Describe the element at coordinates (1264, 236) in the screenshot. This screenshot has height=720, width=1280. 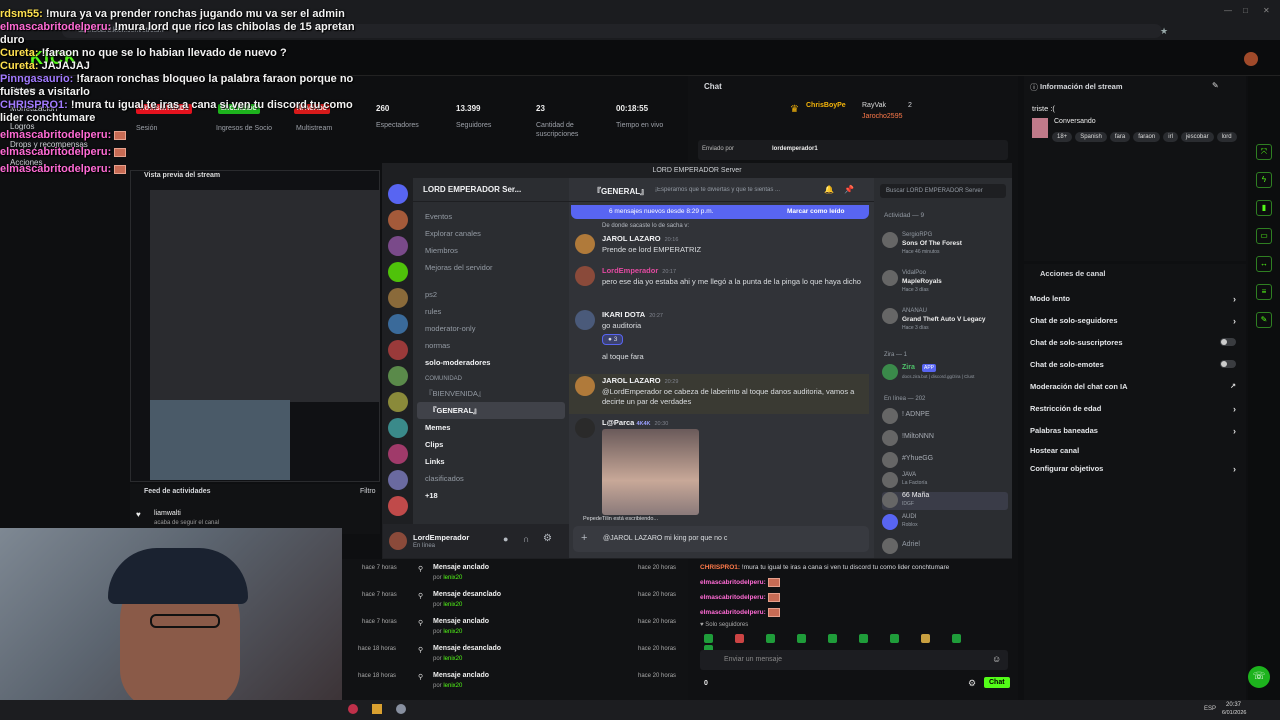
I see `chat-icon: ▭` at that location.